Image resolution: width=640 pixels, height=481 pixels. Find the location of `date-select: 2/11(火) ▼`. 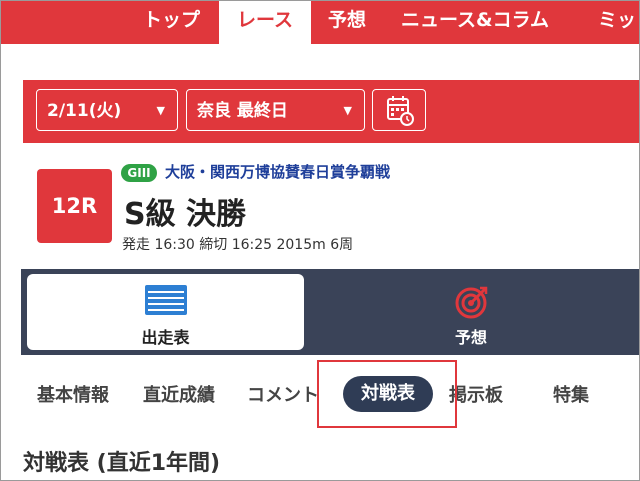

date-select: 2/11(火) ▼ is located at coordinates (107, 110).